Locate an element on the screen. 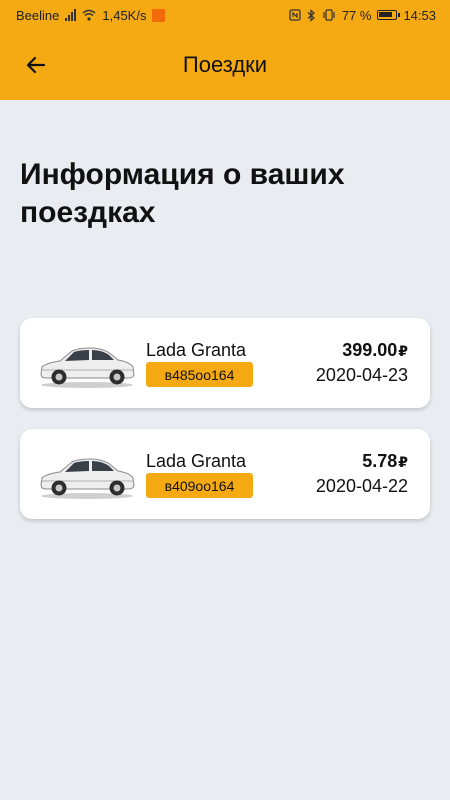 The height and width of the screenshot is (800, 450). notification-icon is located at coordinates (159, 15).